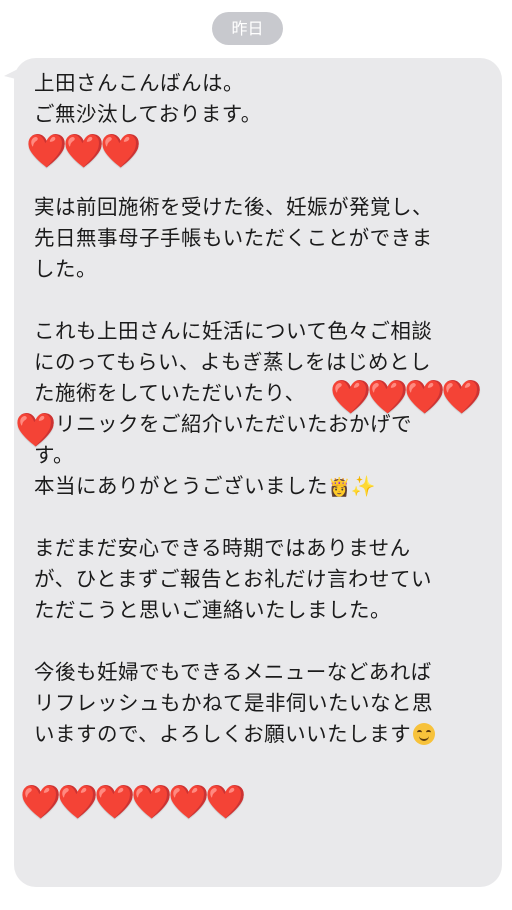  I want to click on hearts-row-1: ❤️ ❤️ ❤️, so click(84, 150).